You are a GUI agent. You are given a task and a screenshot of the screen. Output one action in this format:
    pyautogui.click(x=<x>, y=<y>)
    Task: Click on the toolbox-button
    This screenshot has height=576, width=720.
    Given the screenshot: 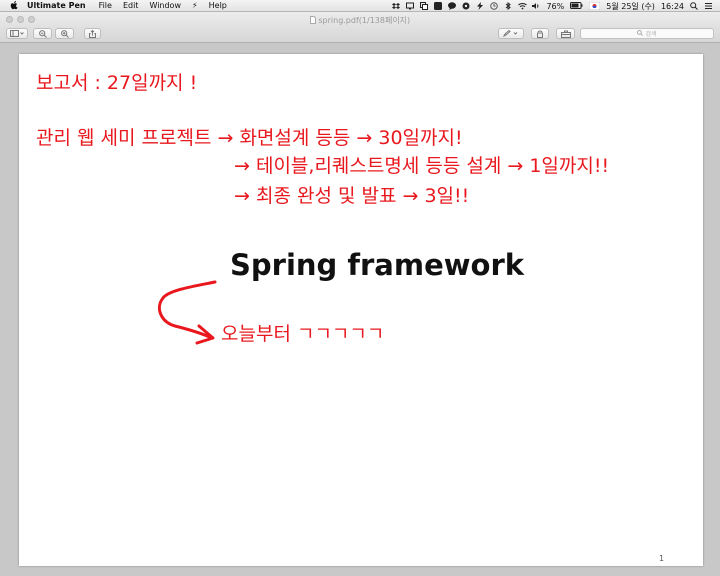 What is the action you would take?
    pyautogui.click(x=565, y=33)
    